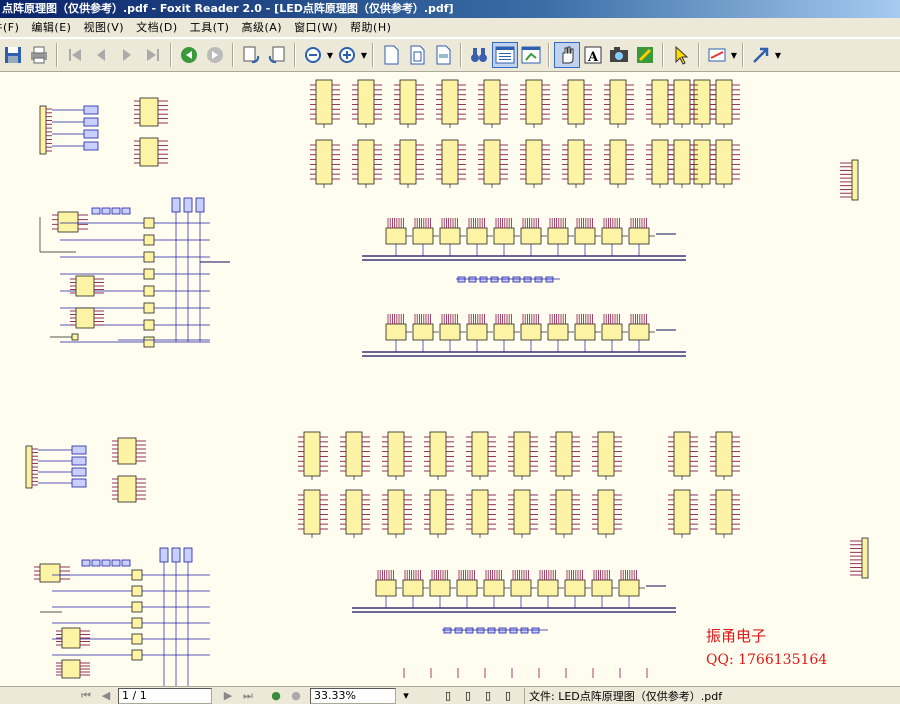  What do you see at coordinates (734, 55) in the screenshot?
I see `toolbar-dropdown-icon-2: ▼` at bounding box center [734, 55].